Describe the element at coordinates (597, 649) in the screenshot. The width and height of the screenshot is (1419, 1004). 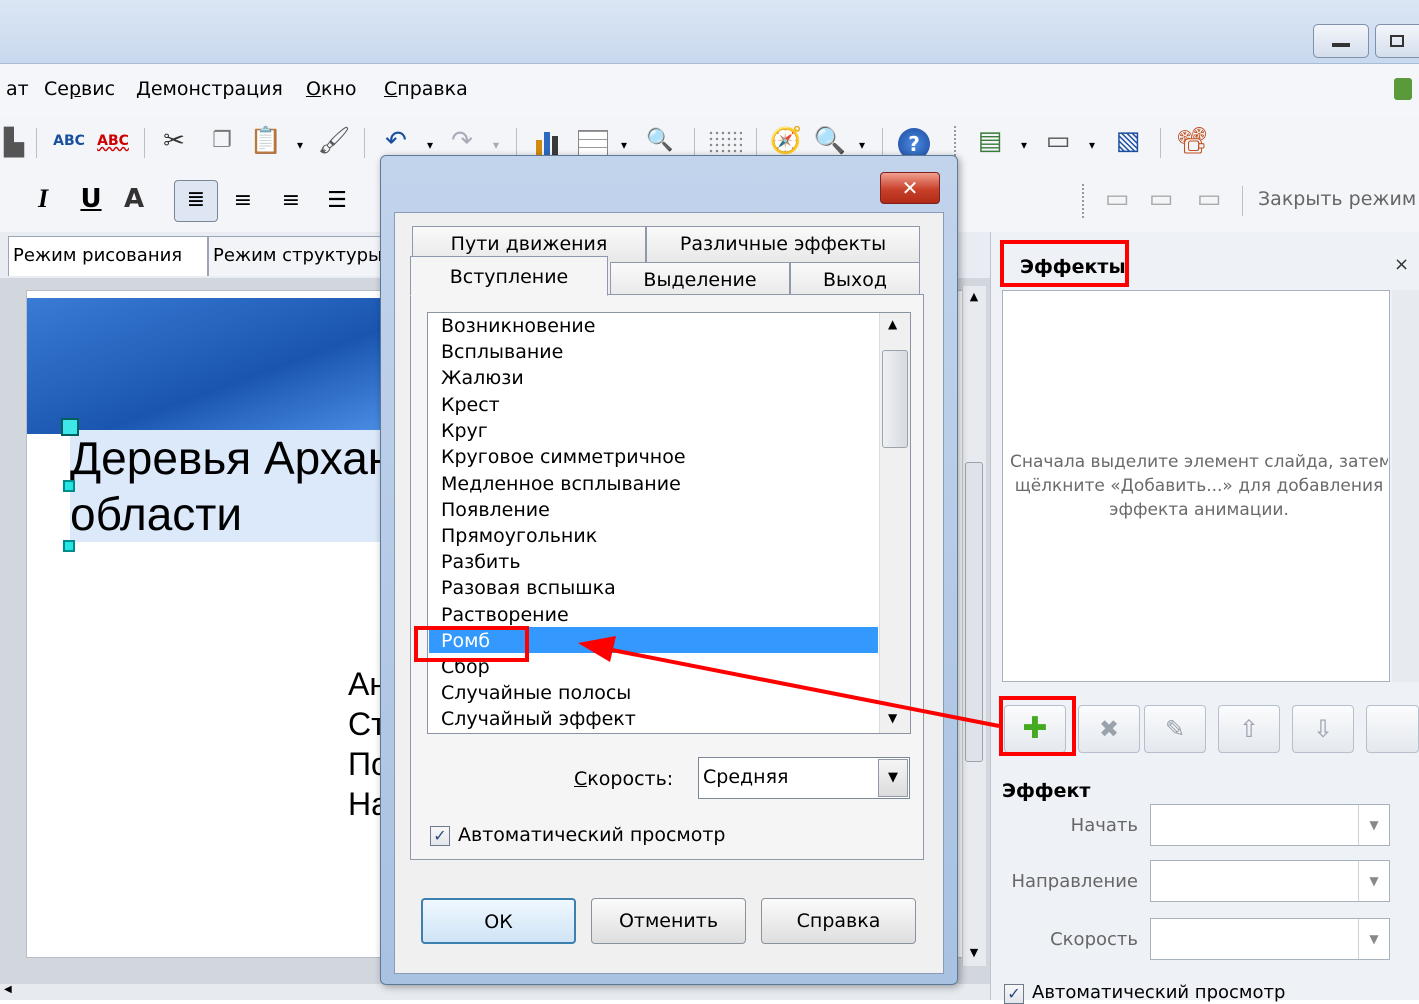
I see `annotation-arrow-head` at that location.